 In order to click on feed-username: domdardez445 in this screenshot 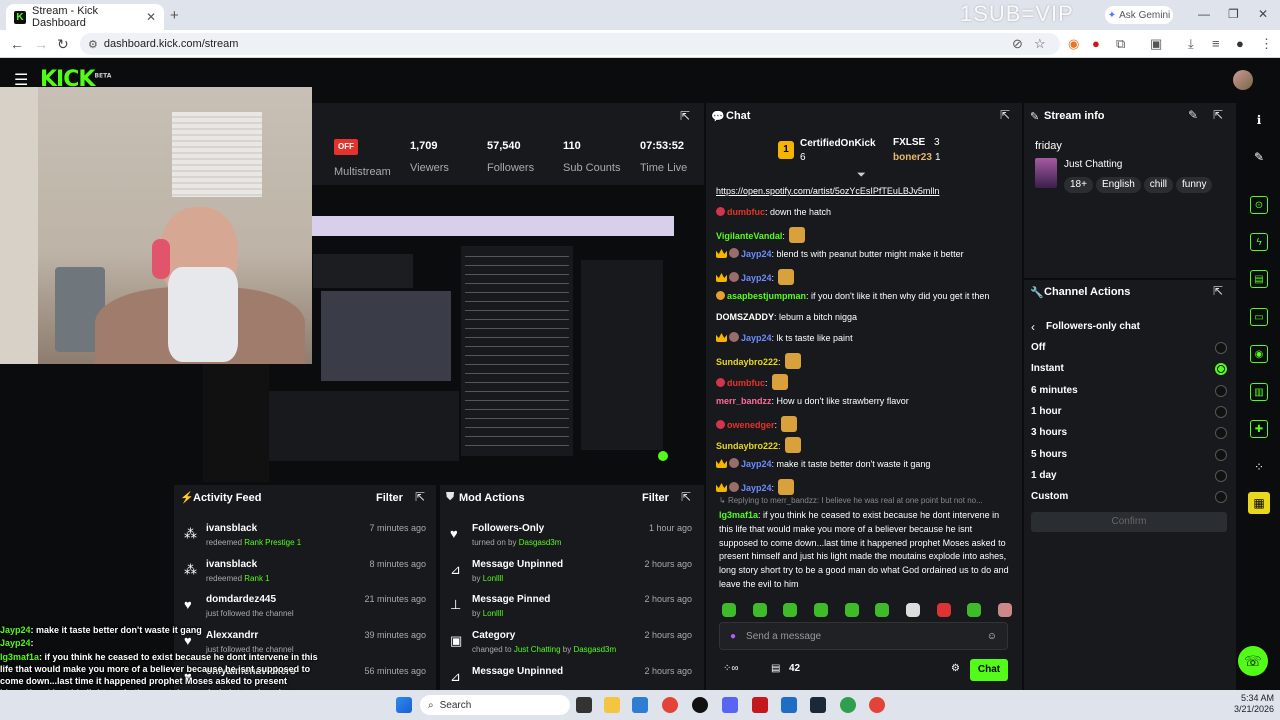, I will do `click(241, 599)`.